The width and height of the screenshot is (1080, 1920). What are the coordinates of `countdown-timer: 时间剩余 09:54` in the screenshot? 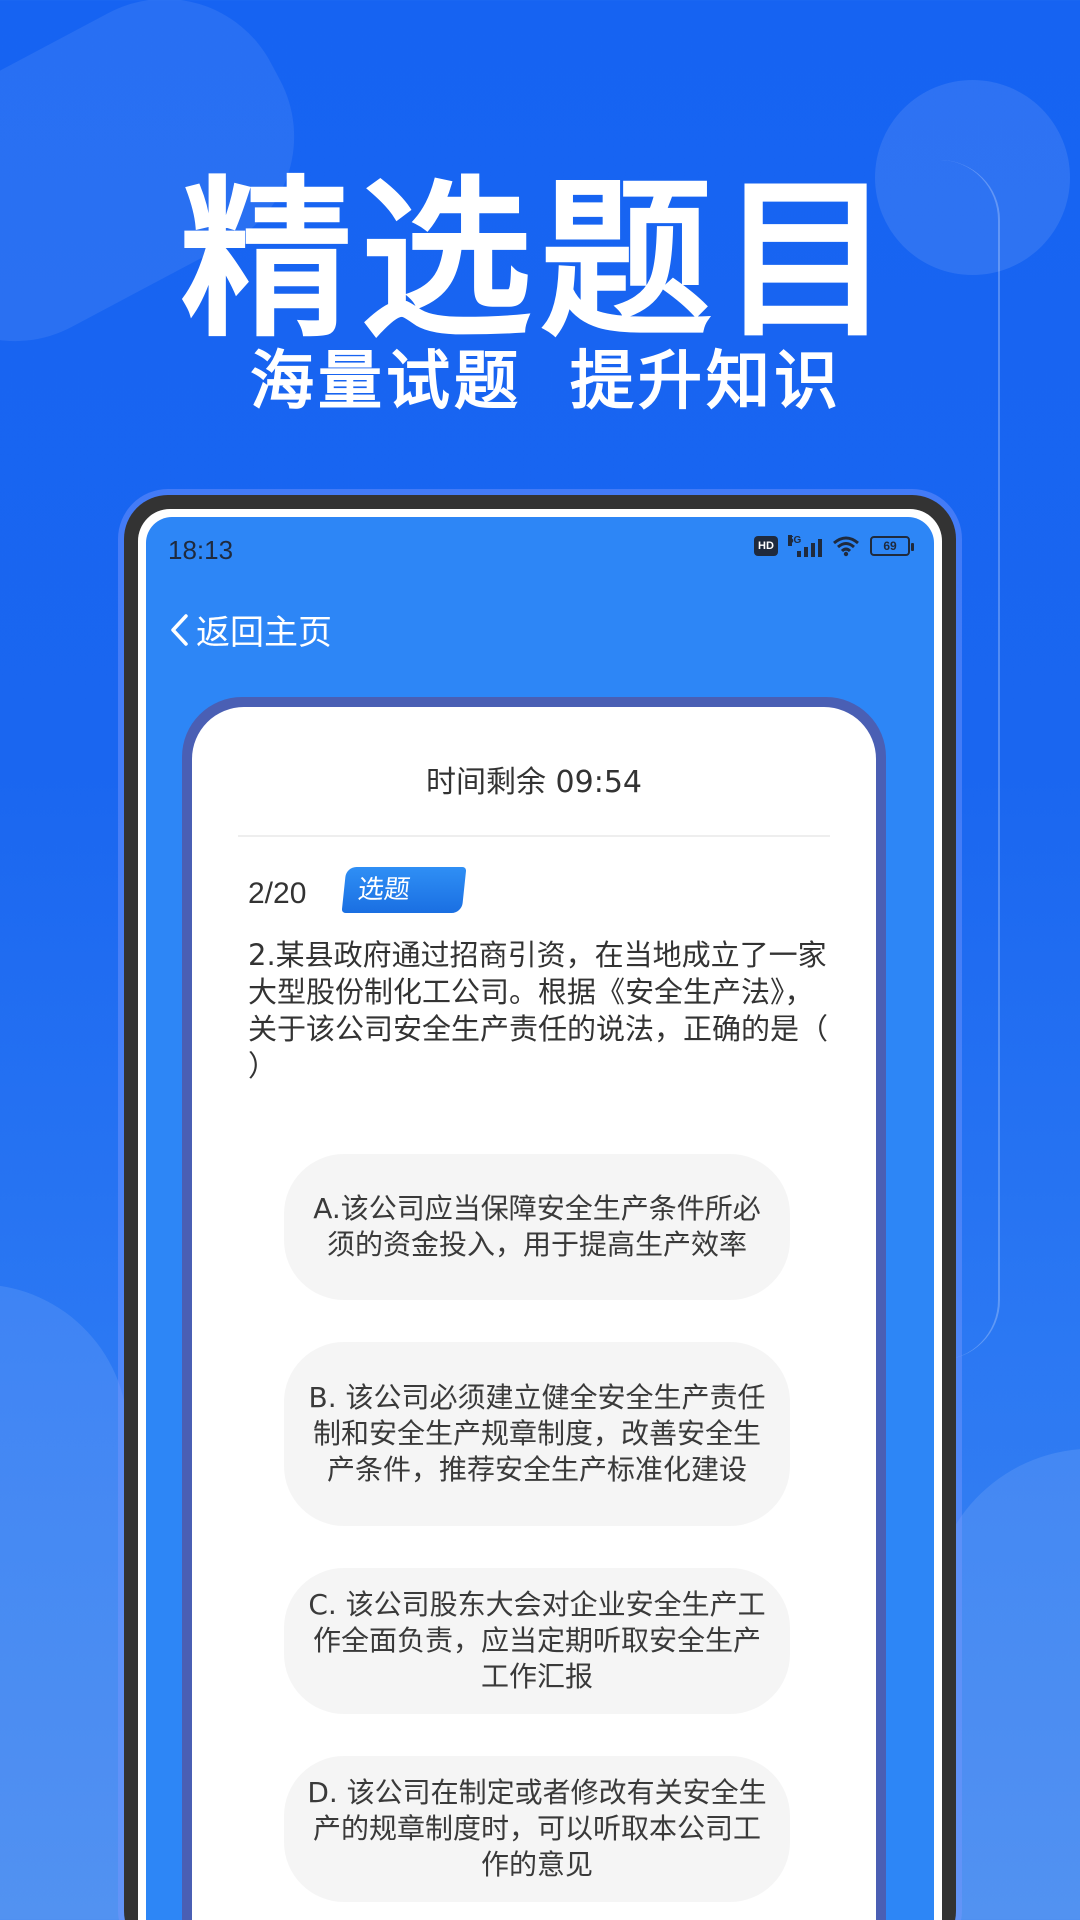 It's located at (534, 782).